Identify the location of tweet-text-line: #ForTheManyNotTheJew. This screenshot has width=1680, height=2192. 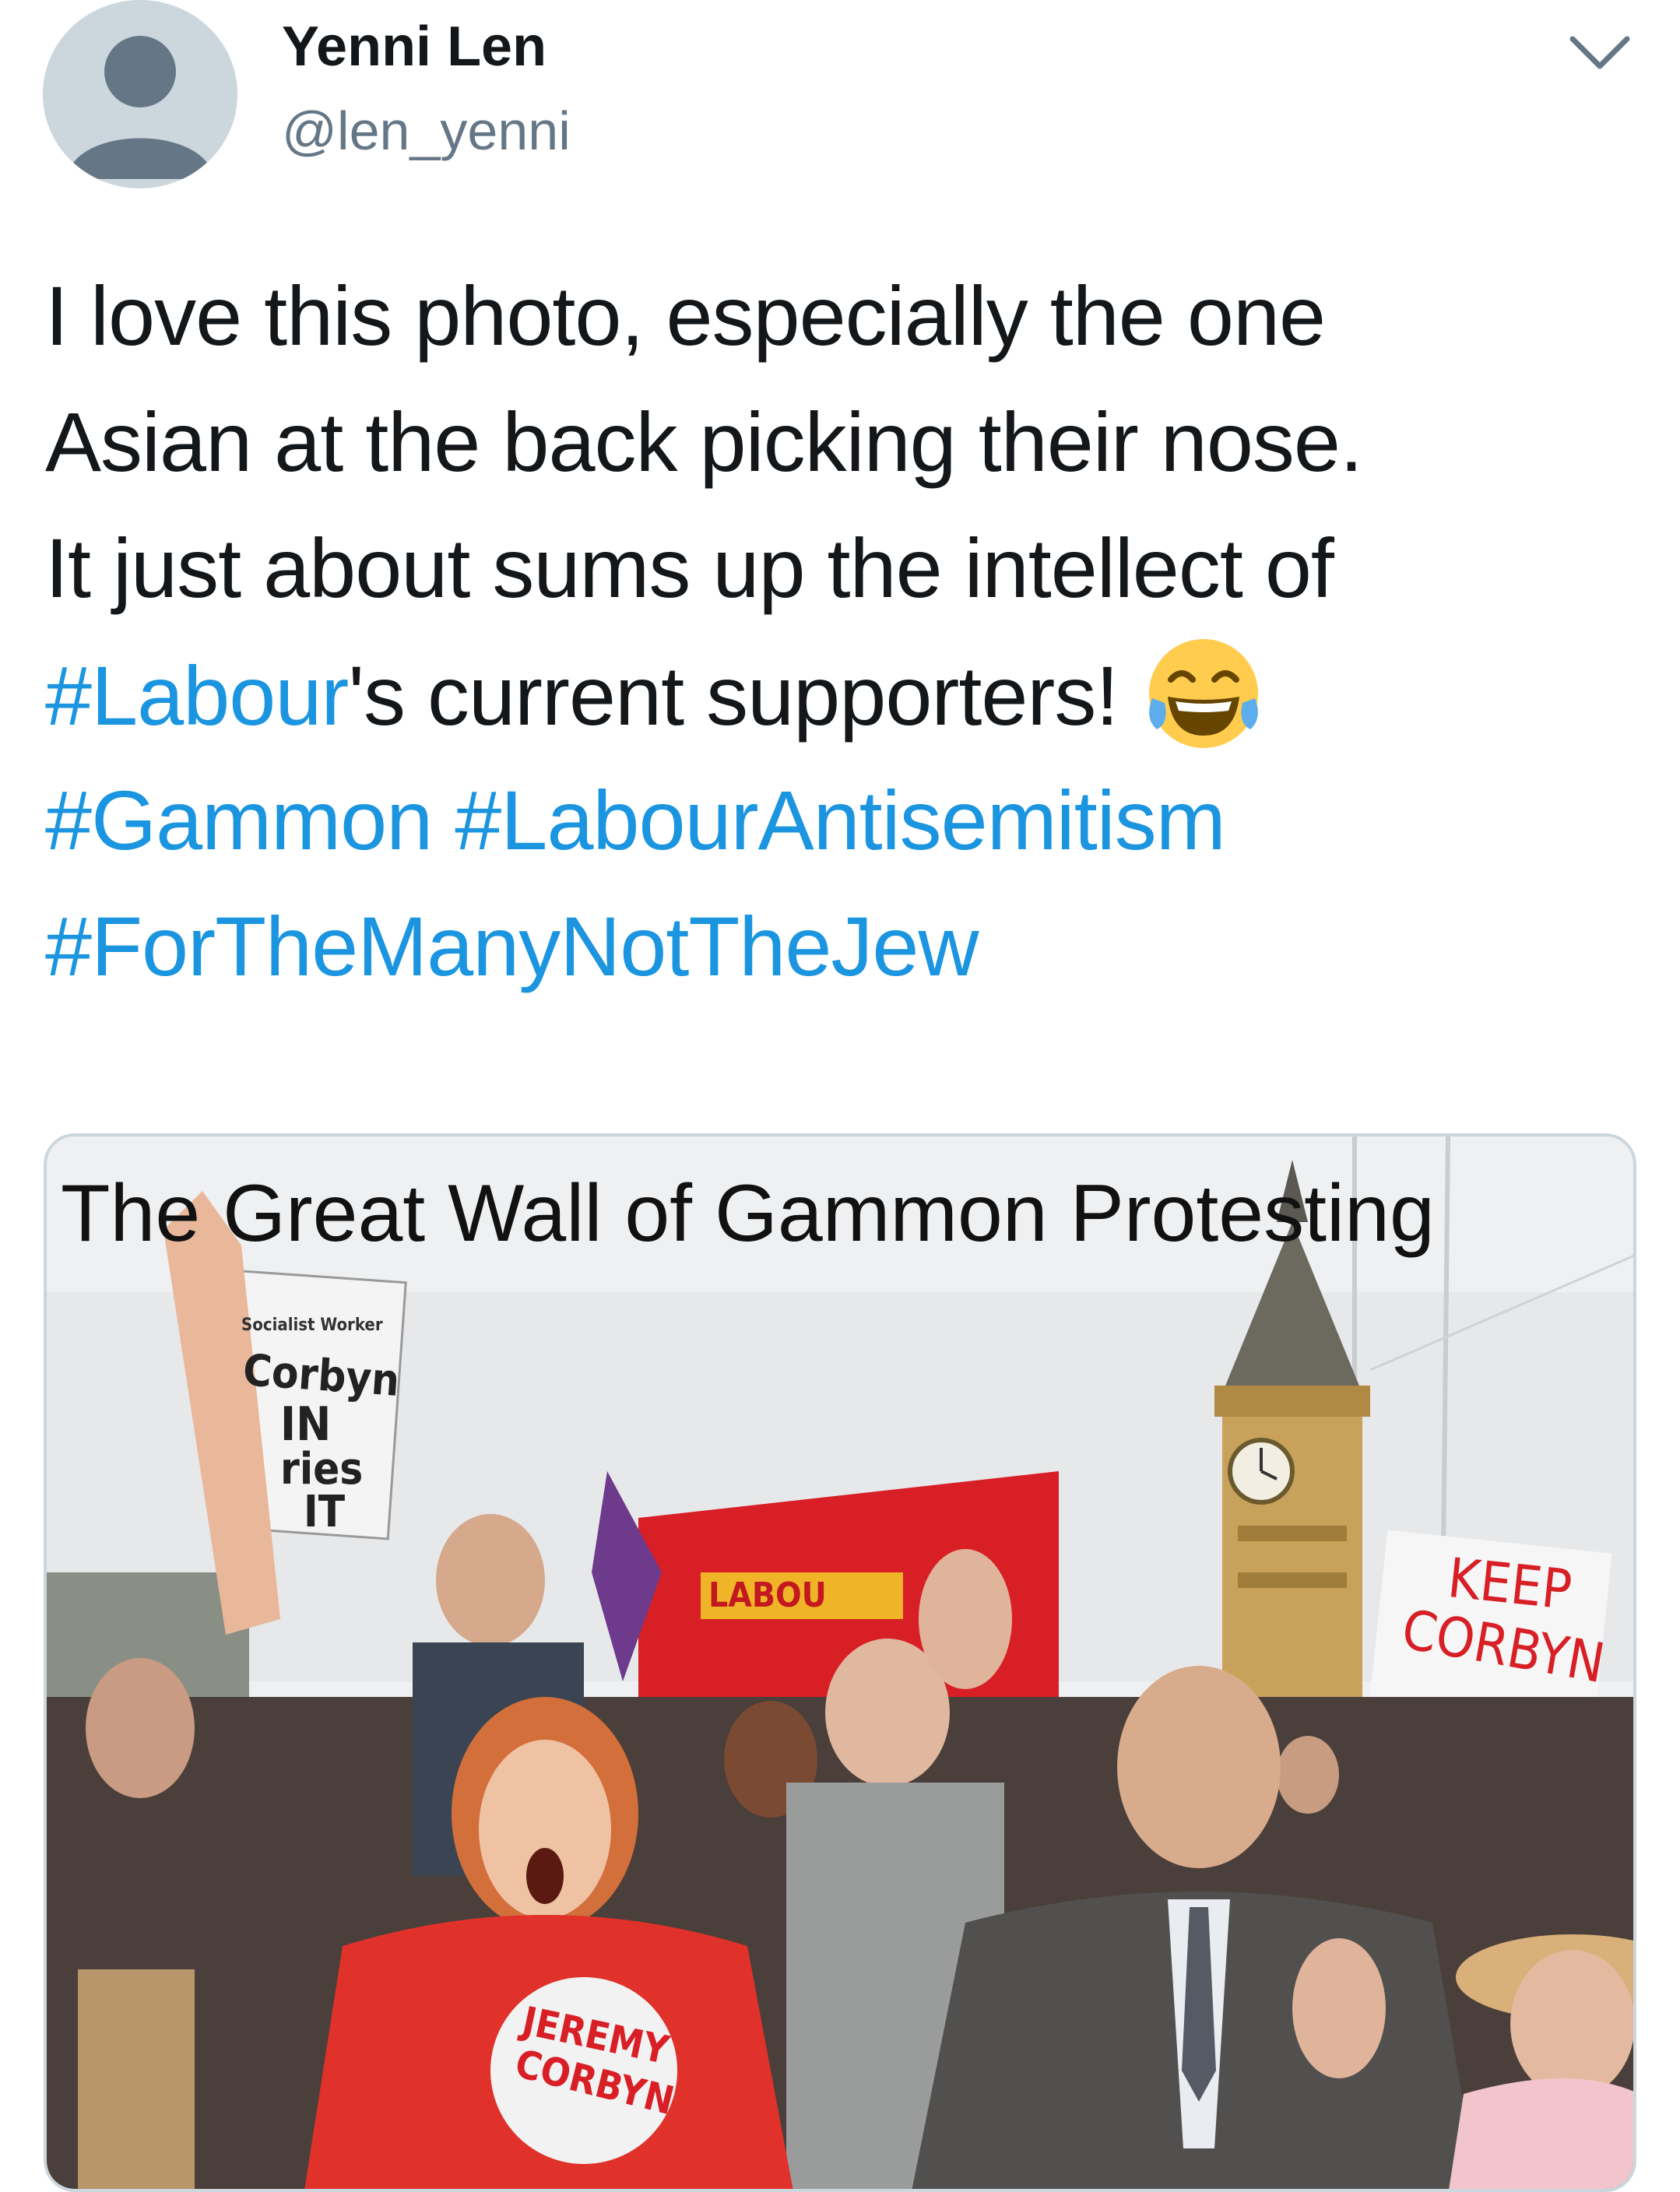
(854, 946).